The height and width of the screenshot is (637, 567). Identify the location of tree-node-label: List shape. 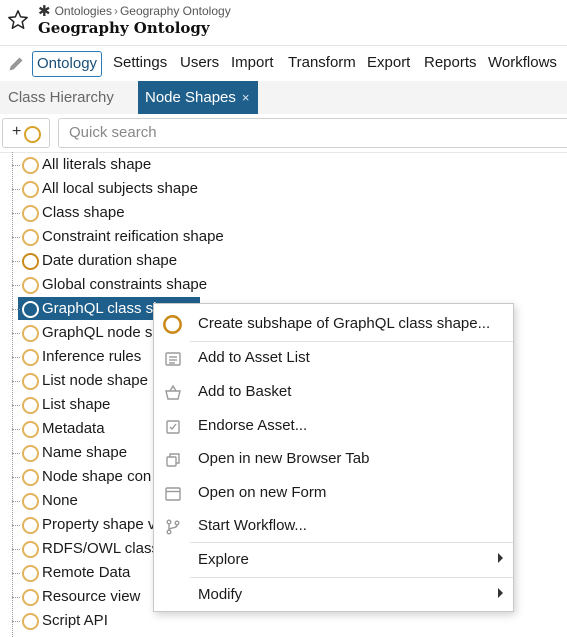
(76, 404).